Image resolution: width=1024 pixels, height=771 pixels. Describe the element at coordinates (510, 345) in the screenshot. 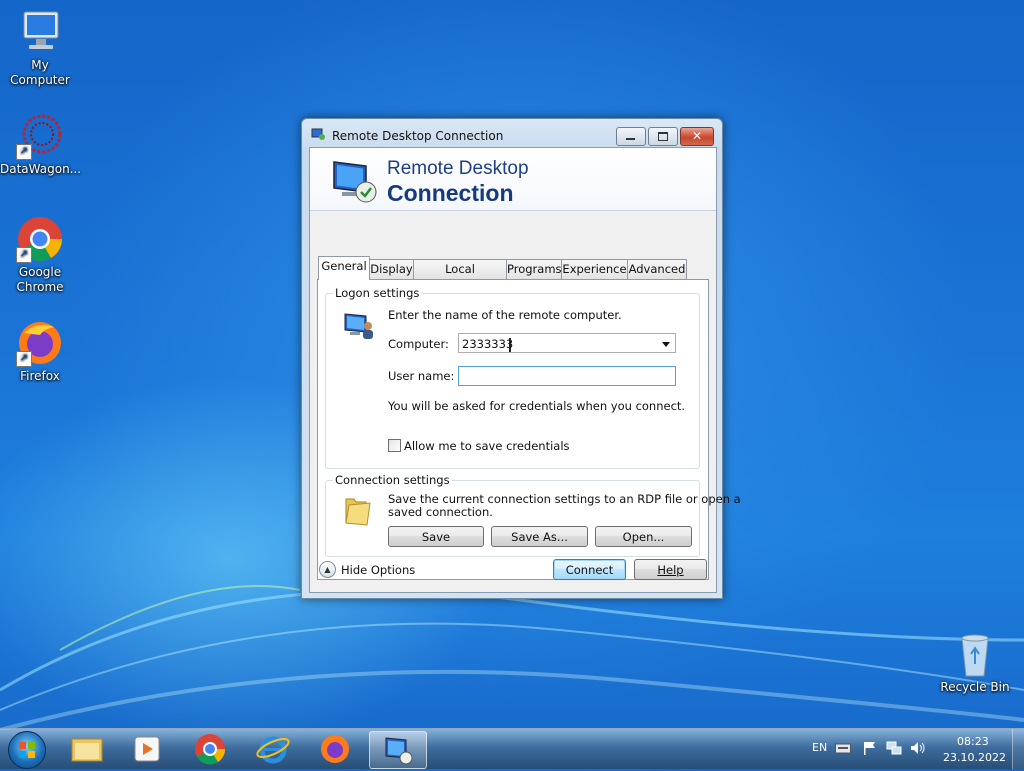

I see `text-cursor-icon` at that location.